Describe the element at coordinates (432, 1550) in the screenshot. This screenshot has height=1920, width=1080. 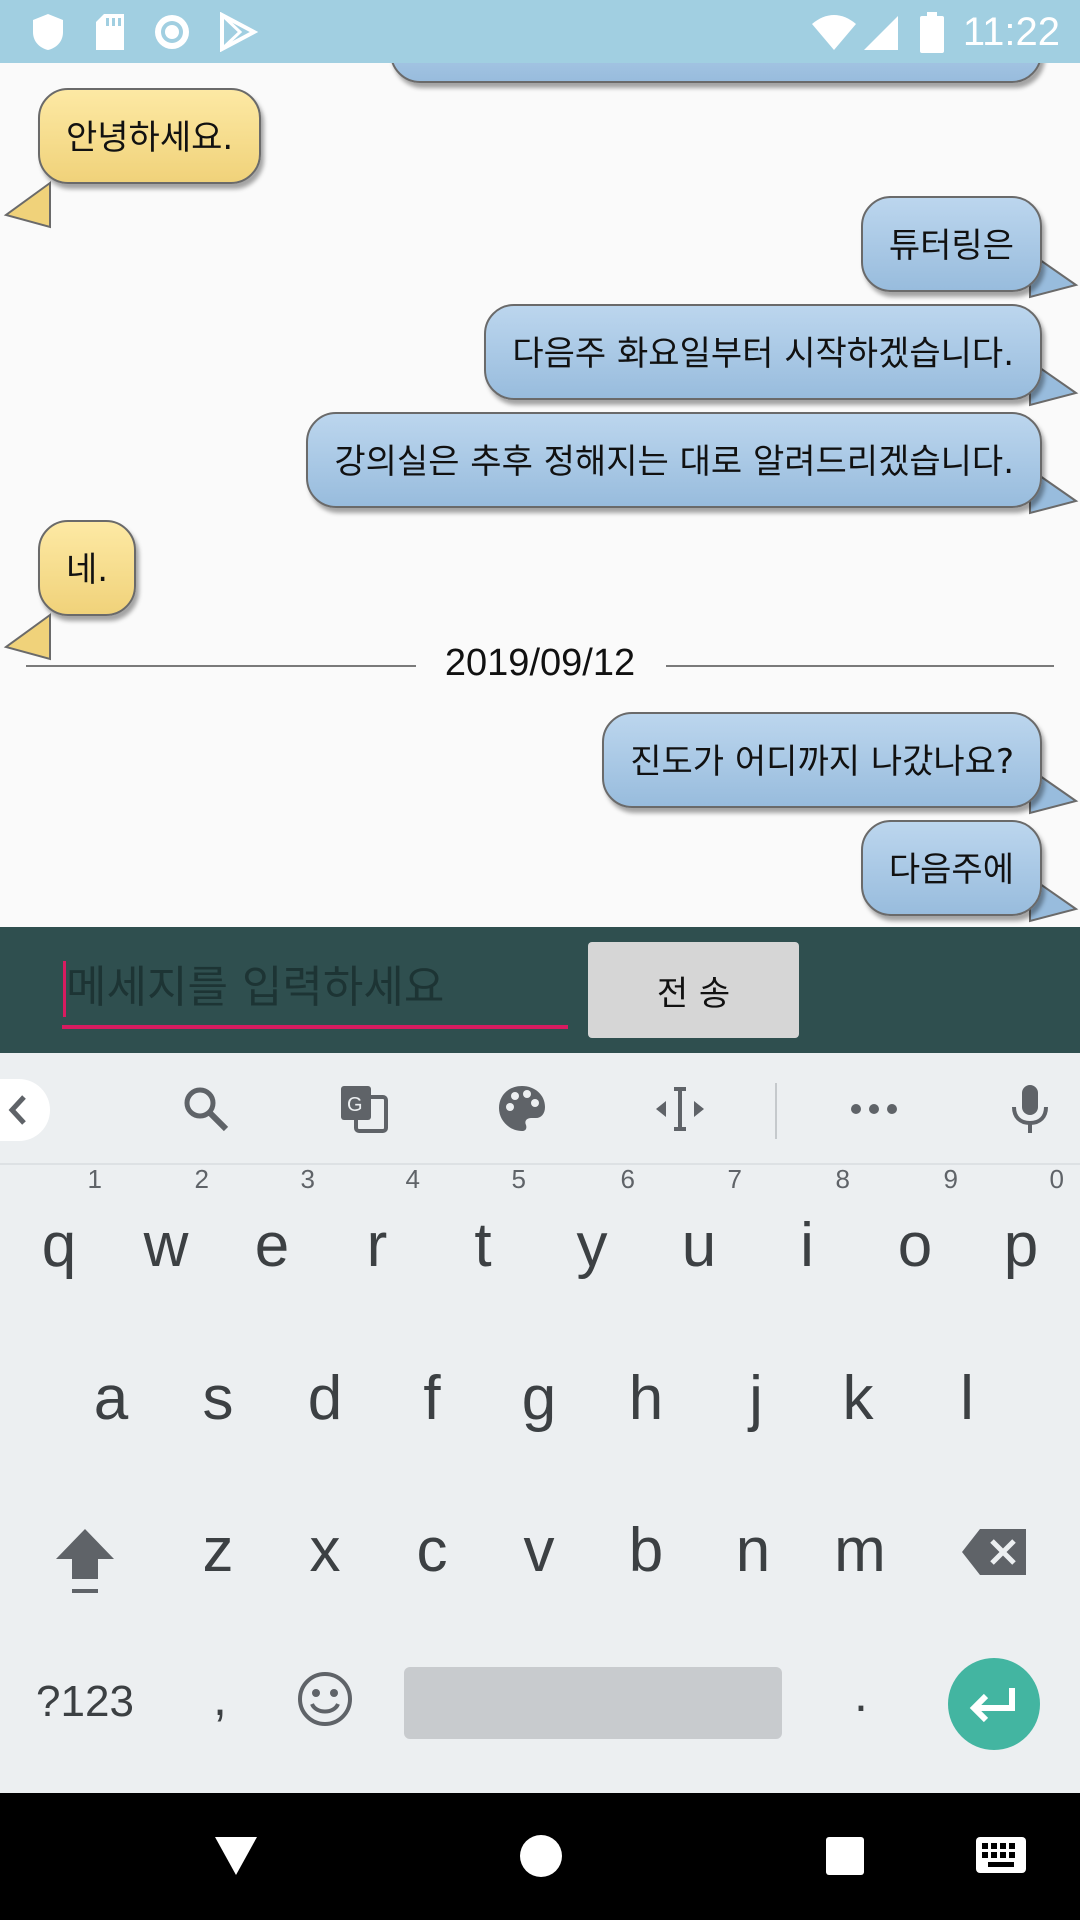
I see `key-c: c` at that location.